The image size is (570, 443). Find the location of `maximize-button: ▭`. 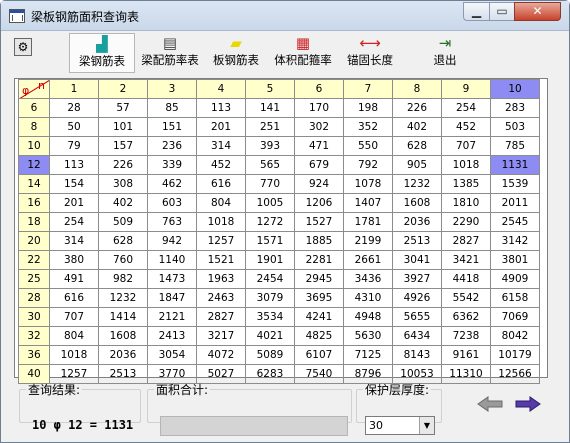

maximize-button: ▭ is located at coordinates (502, 11).